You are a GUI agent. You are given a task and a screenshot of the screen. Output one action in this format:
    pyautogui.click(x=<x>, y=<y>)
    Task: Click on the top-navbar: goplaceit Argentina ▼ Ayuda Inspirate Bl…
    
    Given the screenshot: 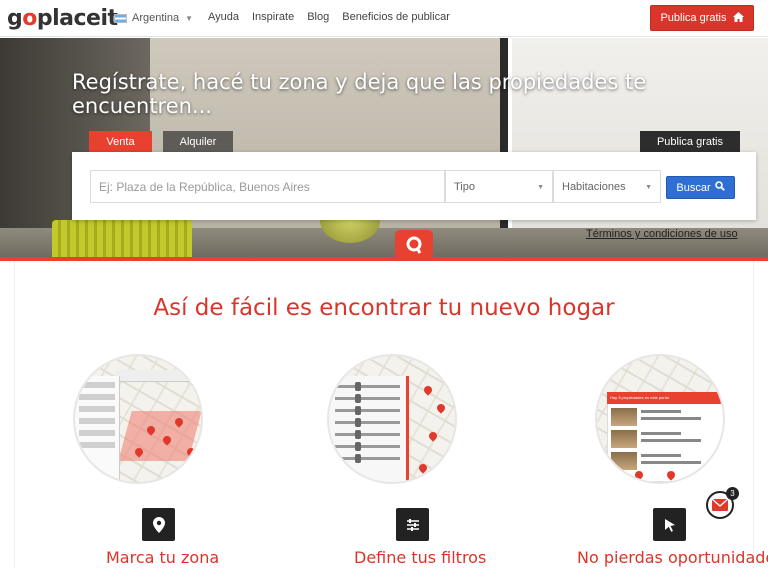 What is the action you would take?
    pyautogui.click(x=384, y=18)
    